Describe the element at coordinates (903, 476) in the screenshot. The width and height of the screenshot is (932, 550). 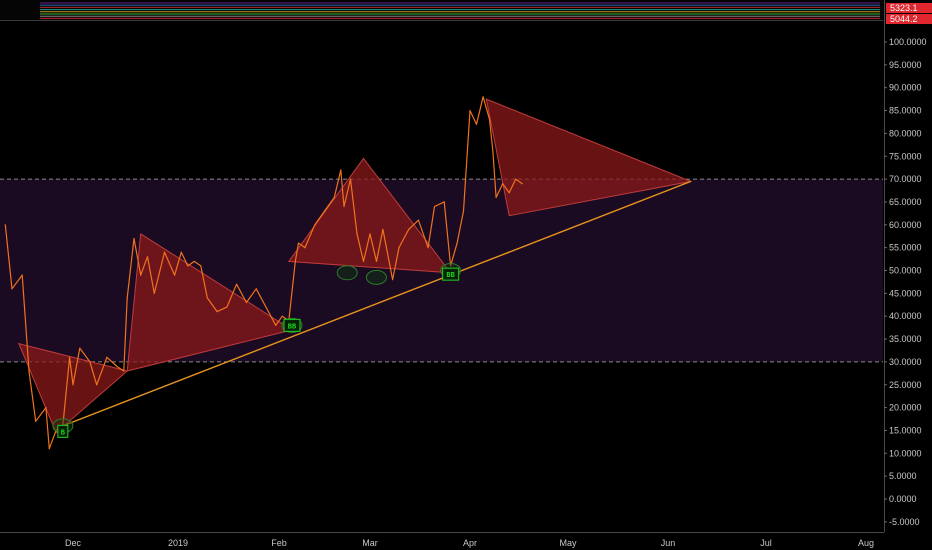
I see `y-tick-label: 5.0000` at that location.